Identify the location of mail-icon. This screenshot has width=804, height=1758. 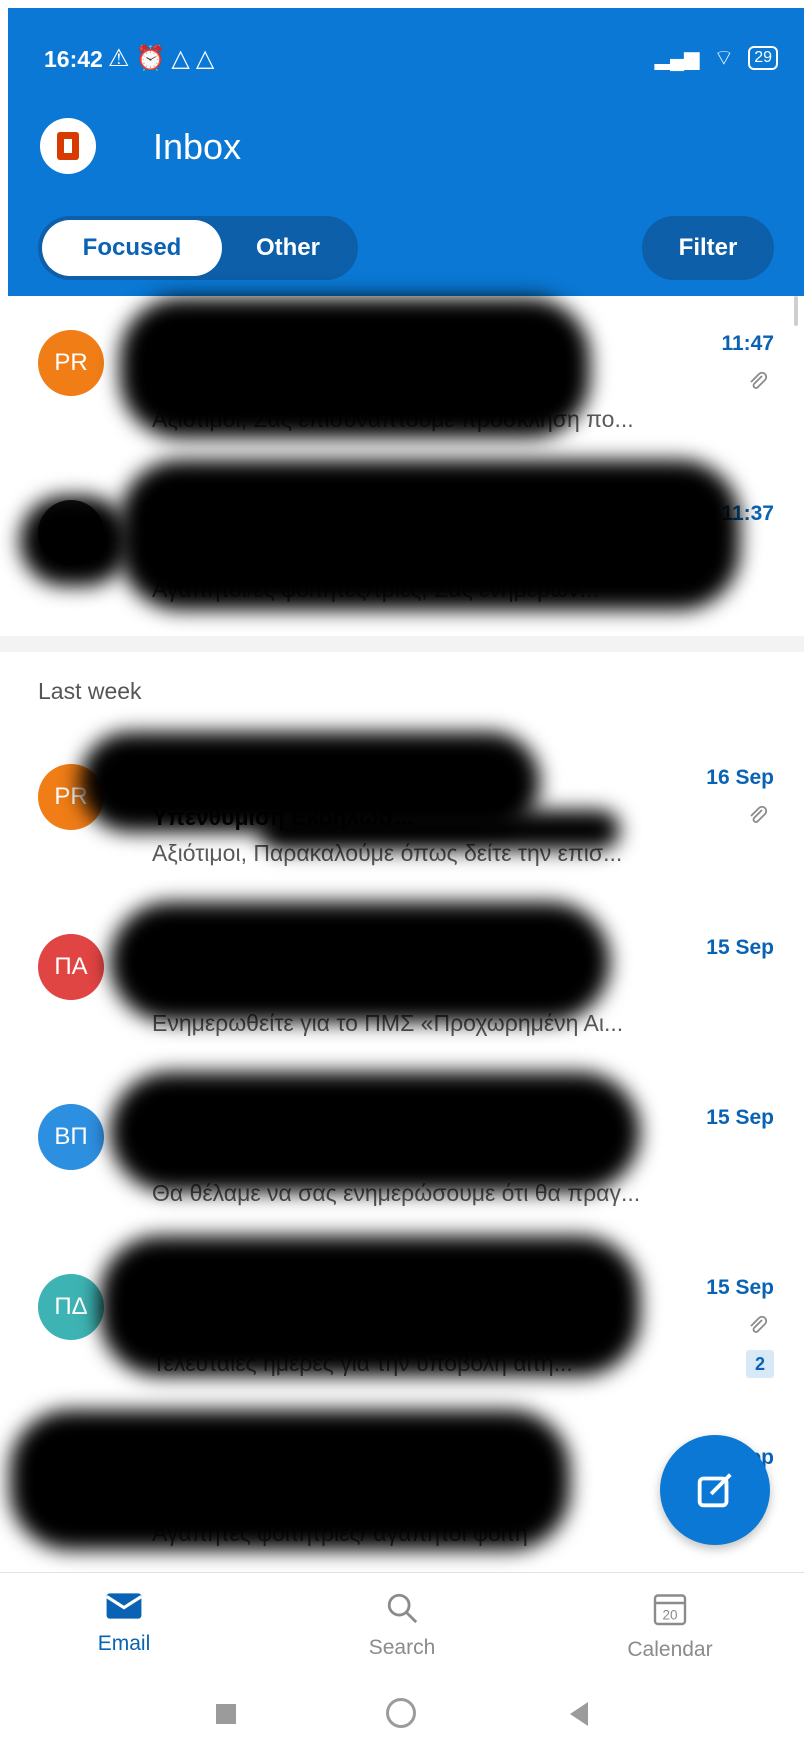
(124, 1606).